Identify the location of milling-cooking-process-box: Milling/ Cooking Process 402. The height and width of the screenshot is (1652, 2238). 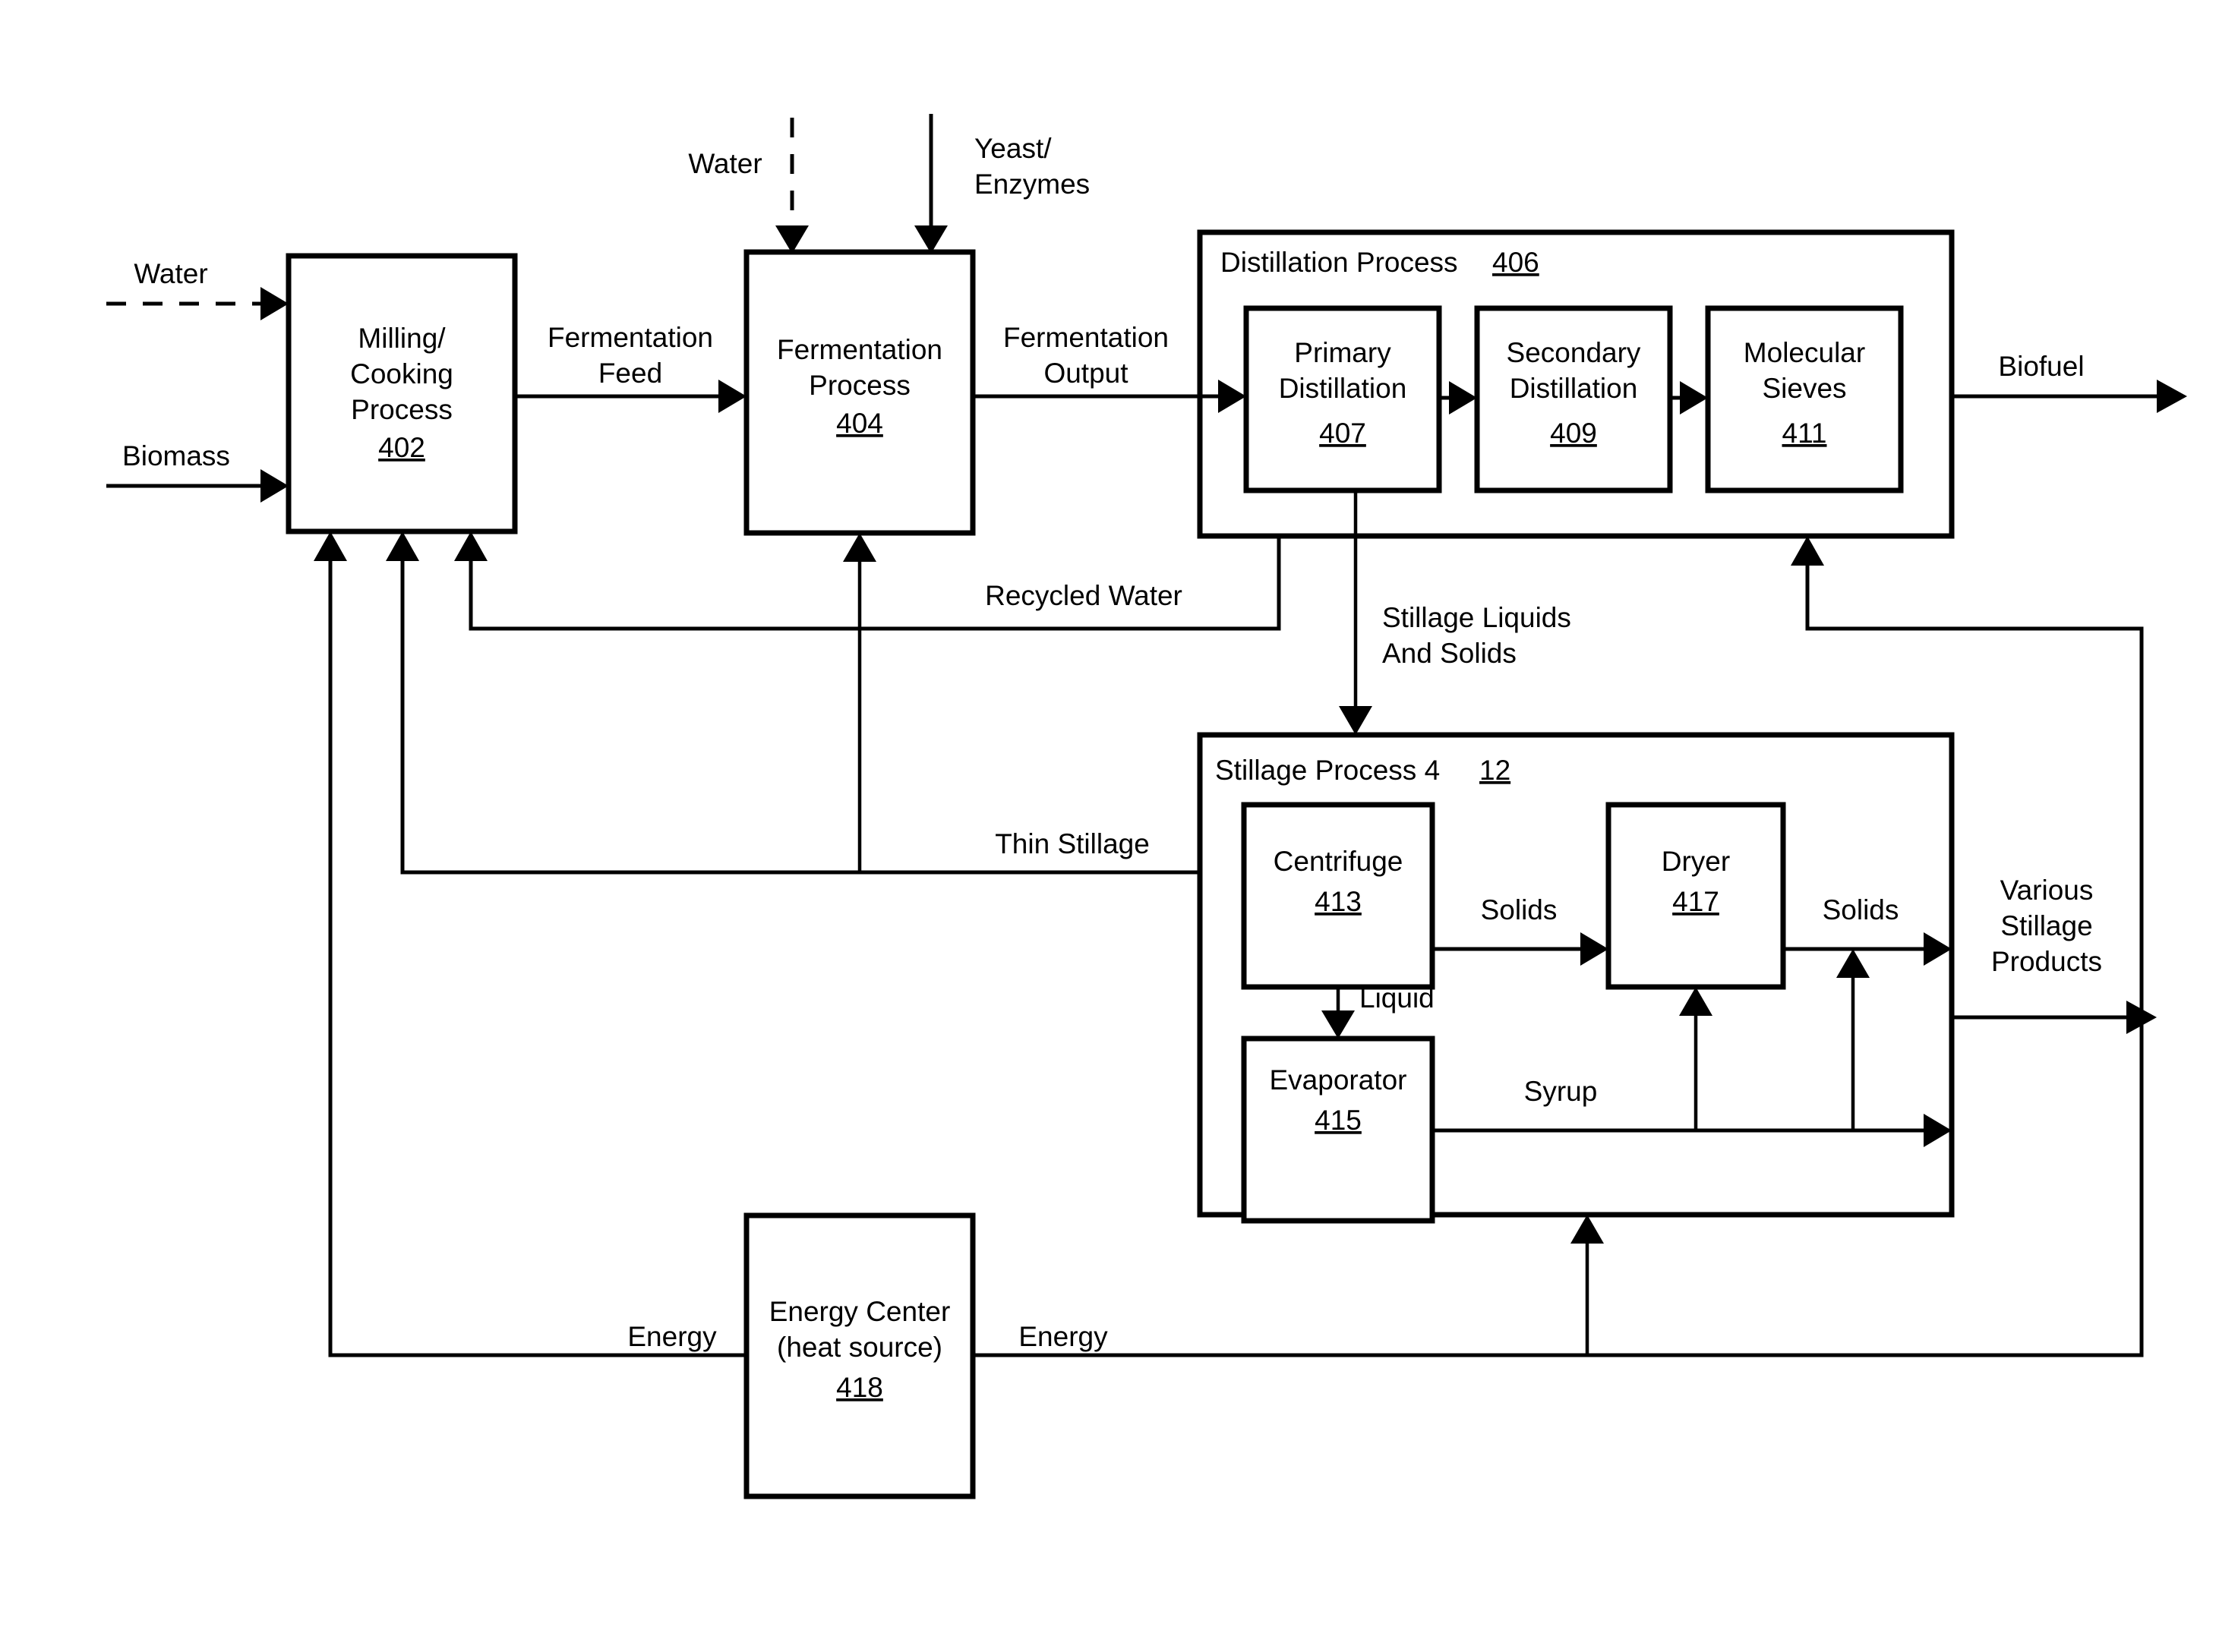
(402, 393).